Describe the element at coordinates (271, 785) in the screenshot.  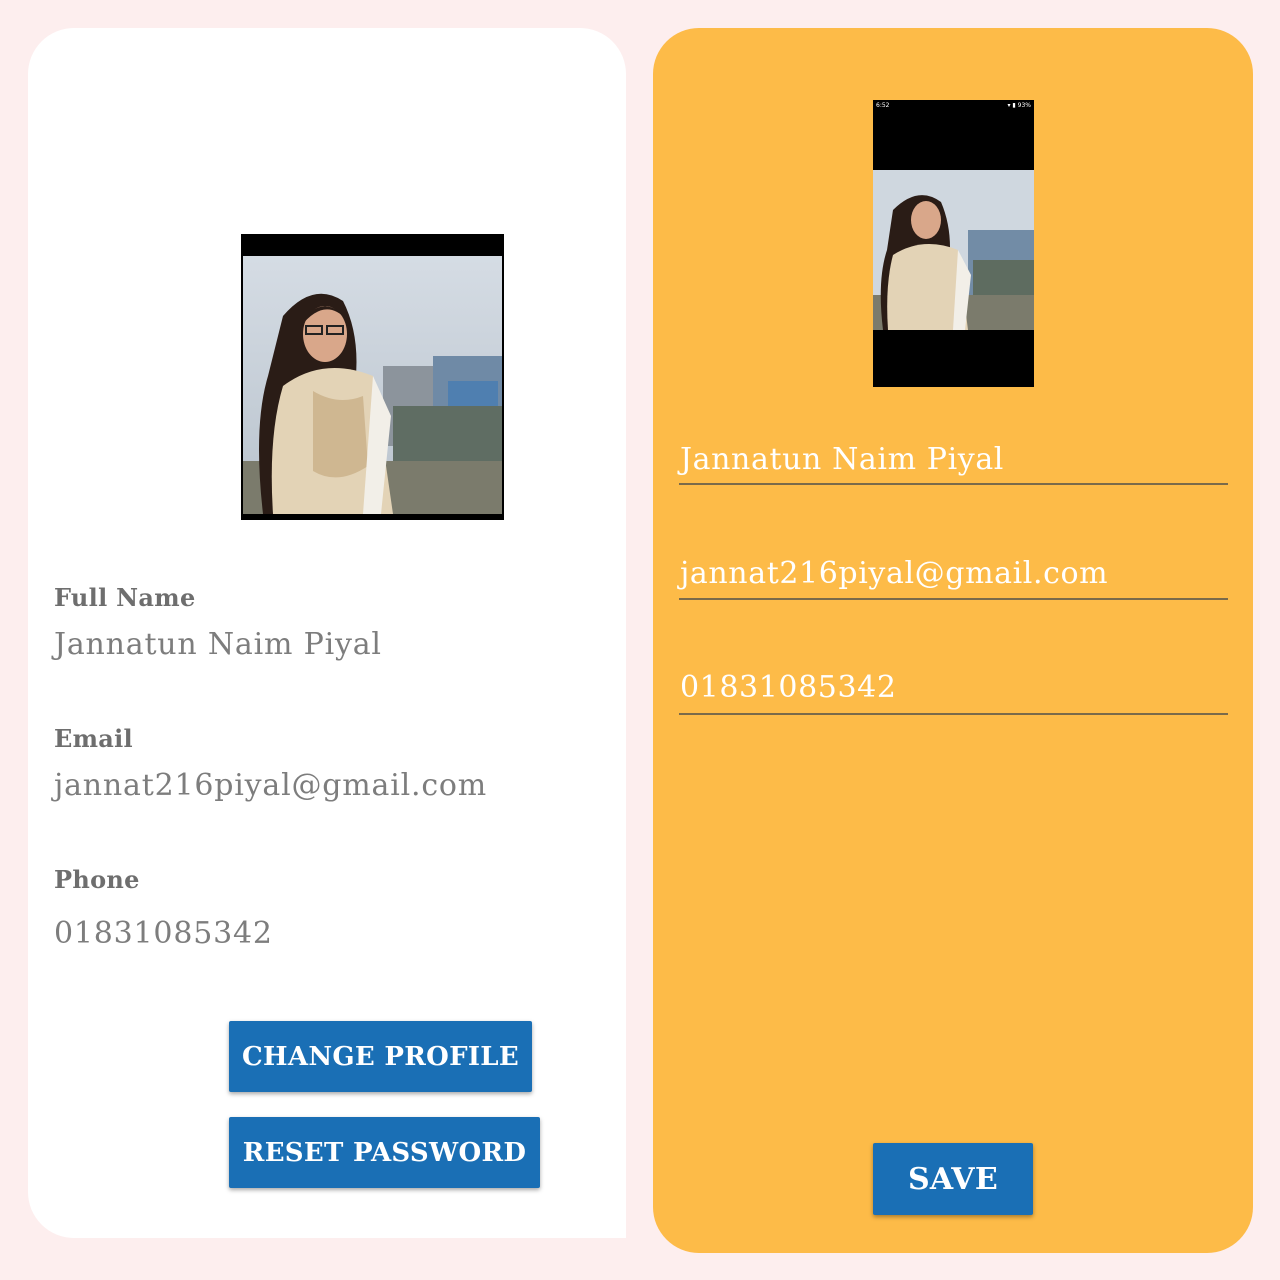
I see `email-value: jannat216piyal@gmail.com` at that location.